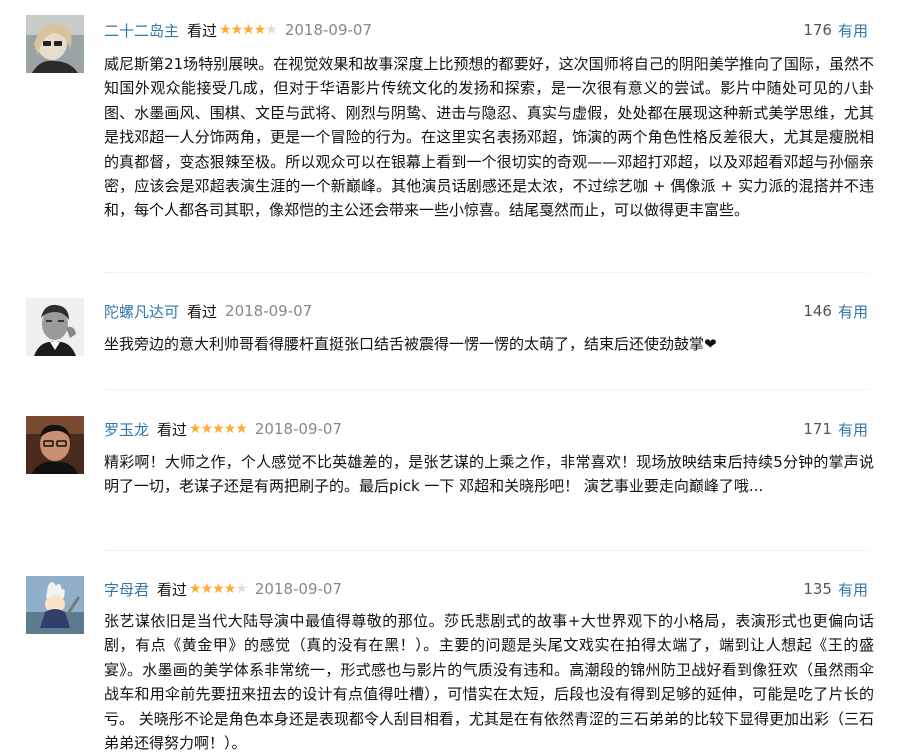 The image size is (898, 755). I want to click on vote-count: 135, so click(817, 589).